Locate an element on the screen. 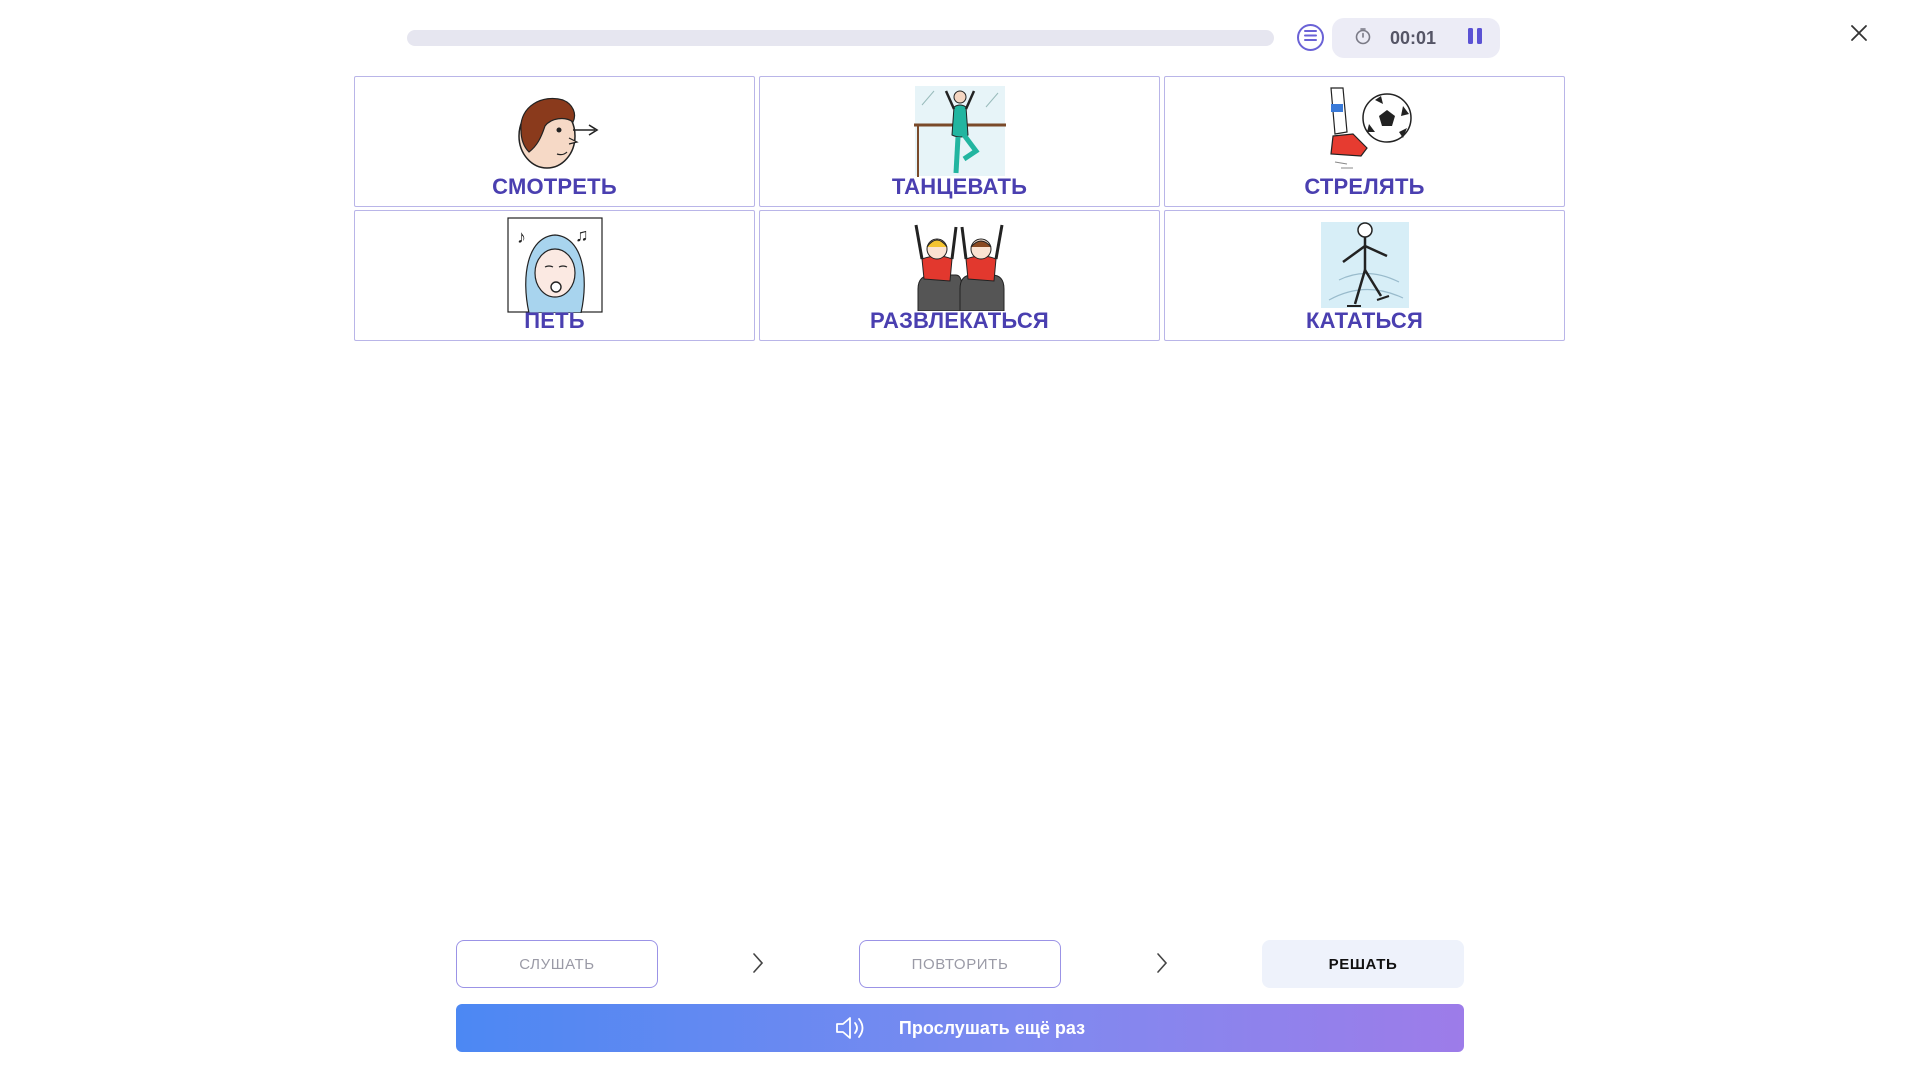  close-button is located at coordinates (1859, 35).